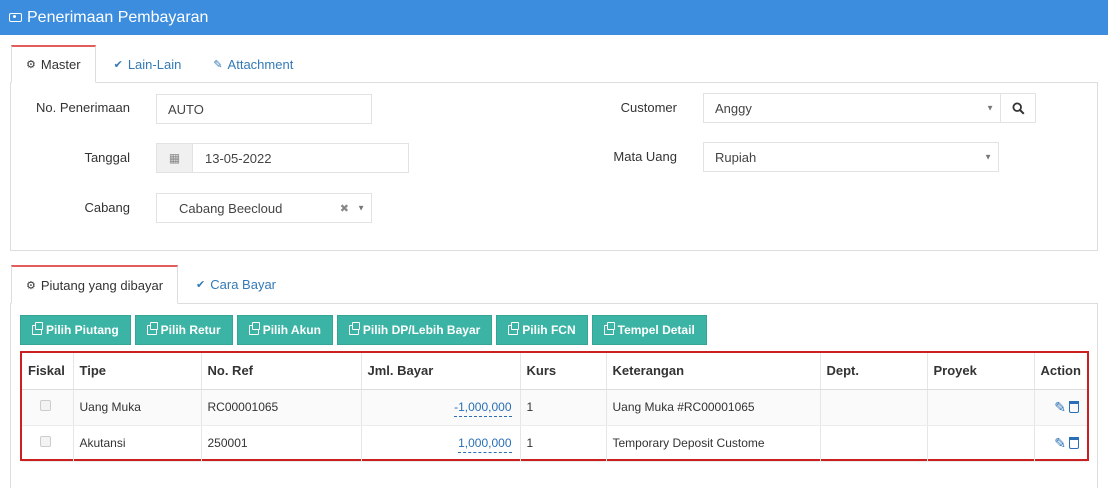 Image resolution: width=1108 pixels, height=488 pixels. What do you see at coordinates (53, 64) in the screenshot?
I see `tab-master: ⚙ Master` at bounding box center [53, 64].